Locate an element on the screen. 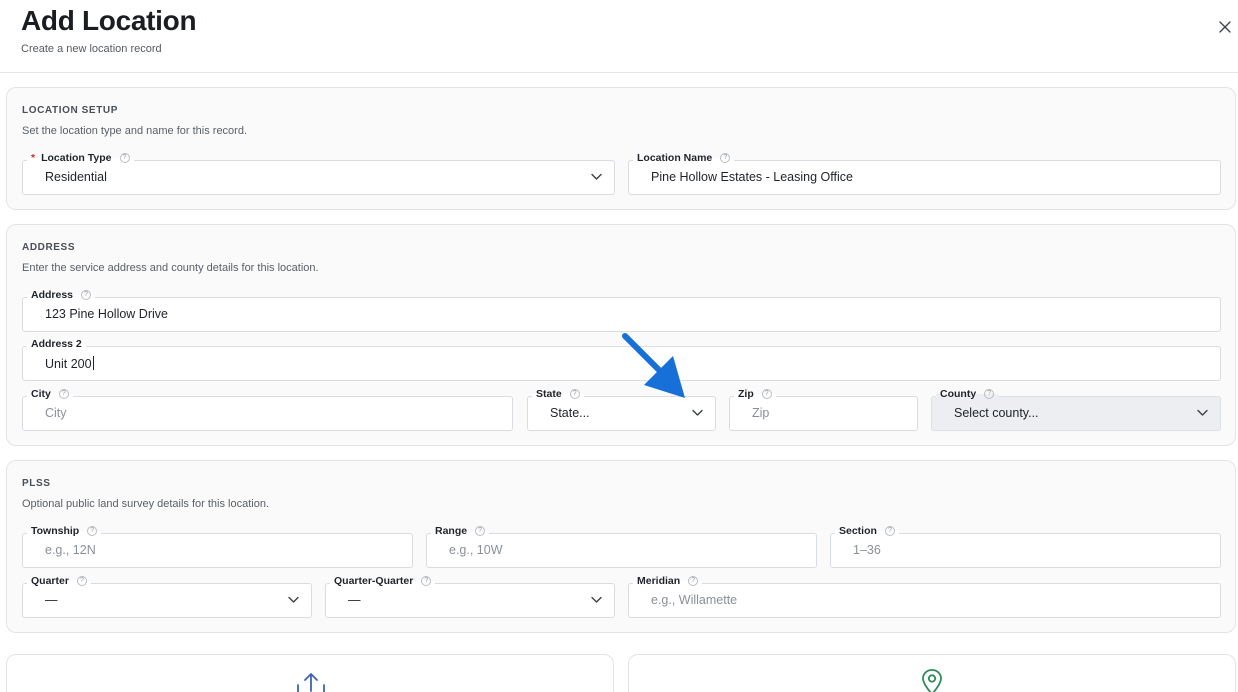 The height and width of the screenshot is (692, 1238). input-placeholder: e.g., Willamette is located at coordinates (694, 600).